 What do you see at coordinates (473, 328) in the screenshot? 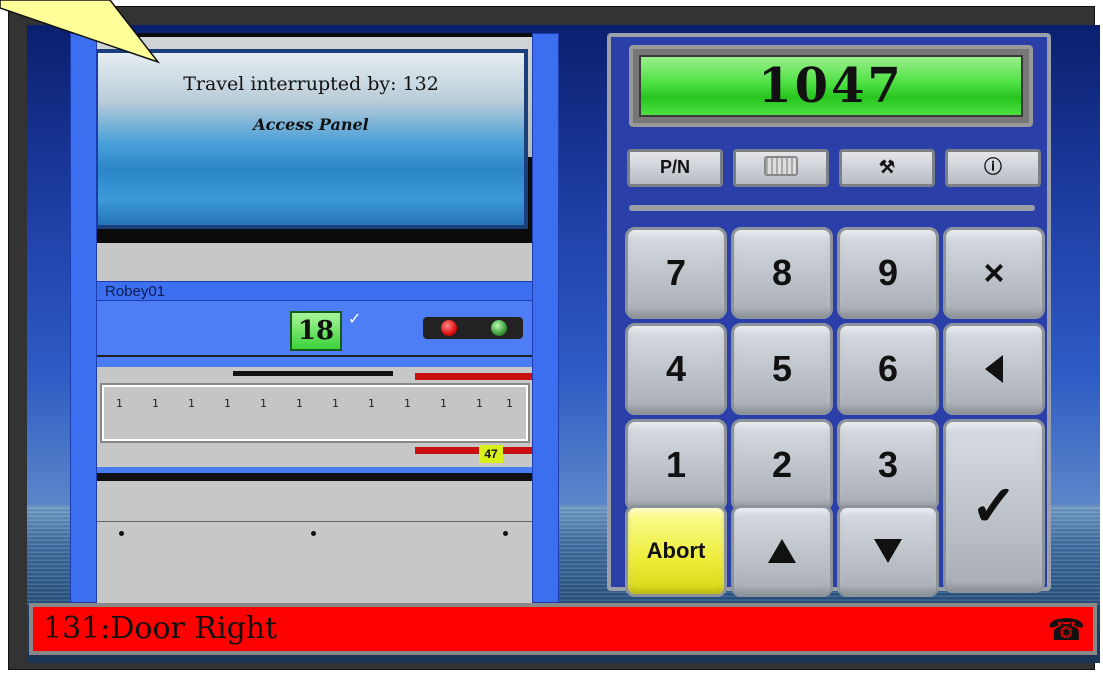
I see `status-indicator` at bounding box center [473, 328].